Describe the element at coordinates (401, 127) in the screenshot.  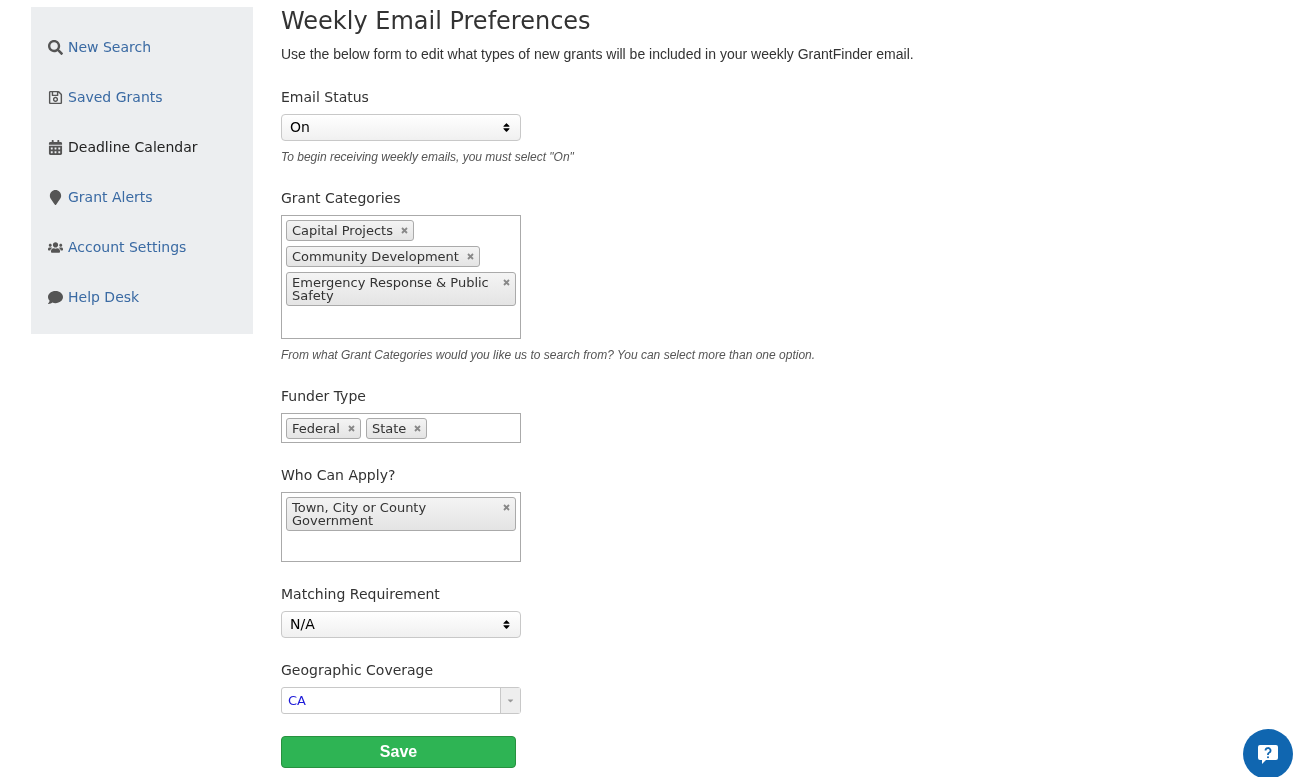
I see `select-field: On` at that location.